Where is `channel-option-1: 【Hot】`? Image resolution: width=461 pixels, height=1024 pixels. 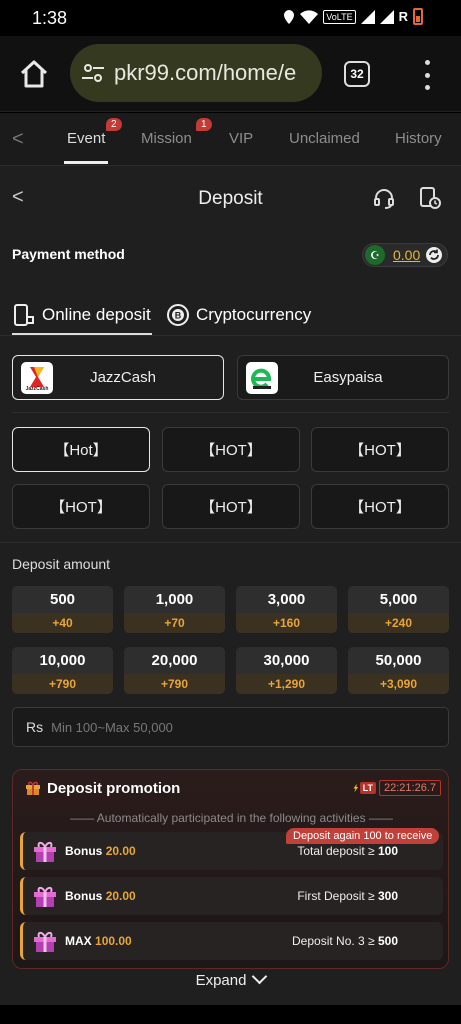 channel-option-1: 【Hot】 is located at coordinates (81, 449).